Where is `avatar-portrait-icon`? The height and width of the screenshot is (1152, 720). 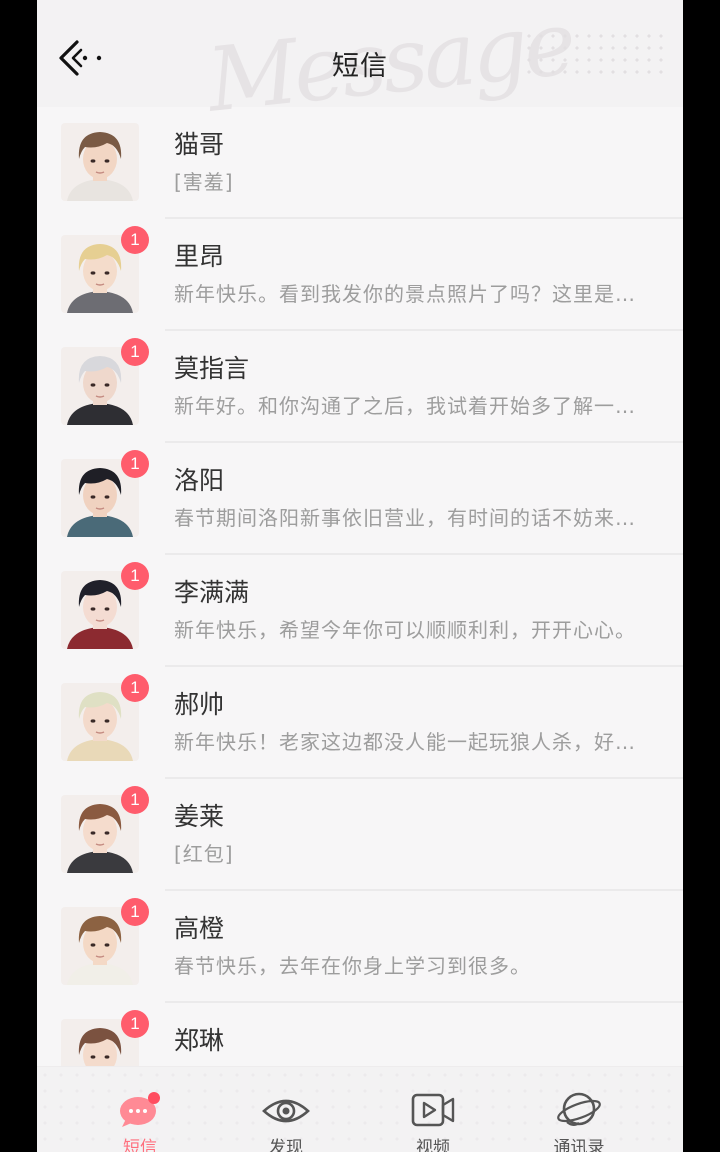
avatar-portrait-icon is located at coordinates (100, 162).